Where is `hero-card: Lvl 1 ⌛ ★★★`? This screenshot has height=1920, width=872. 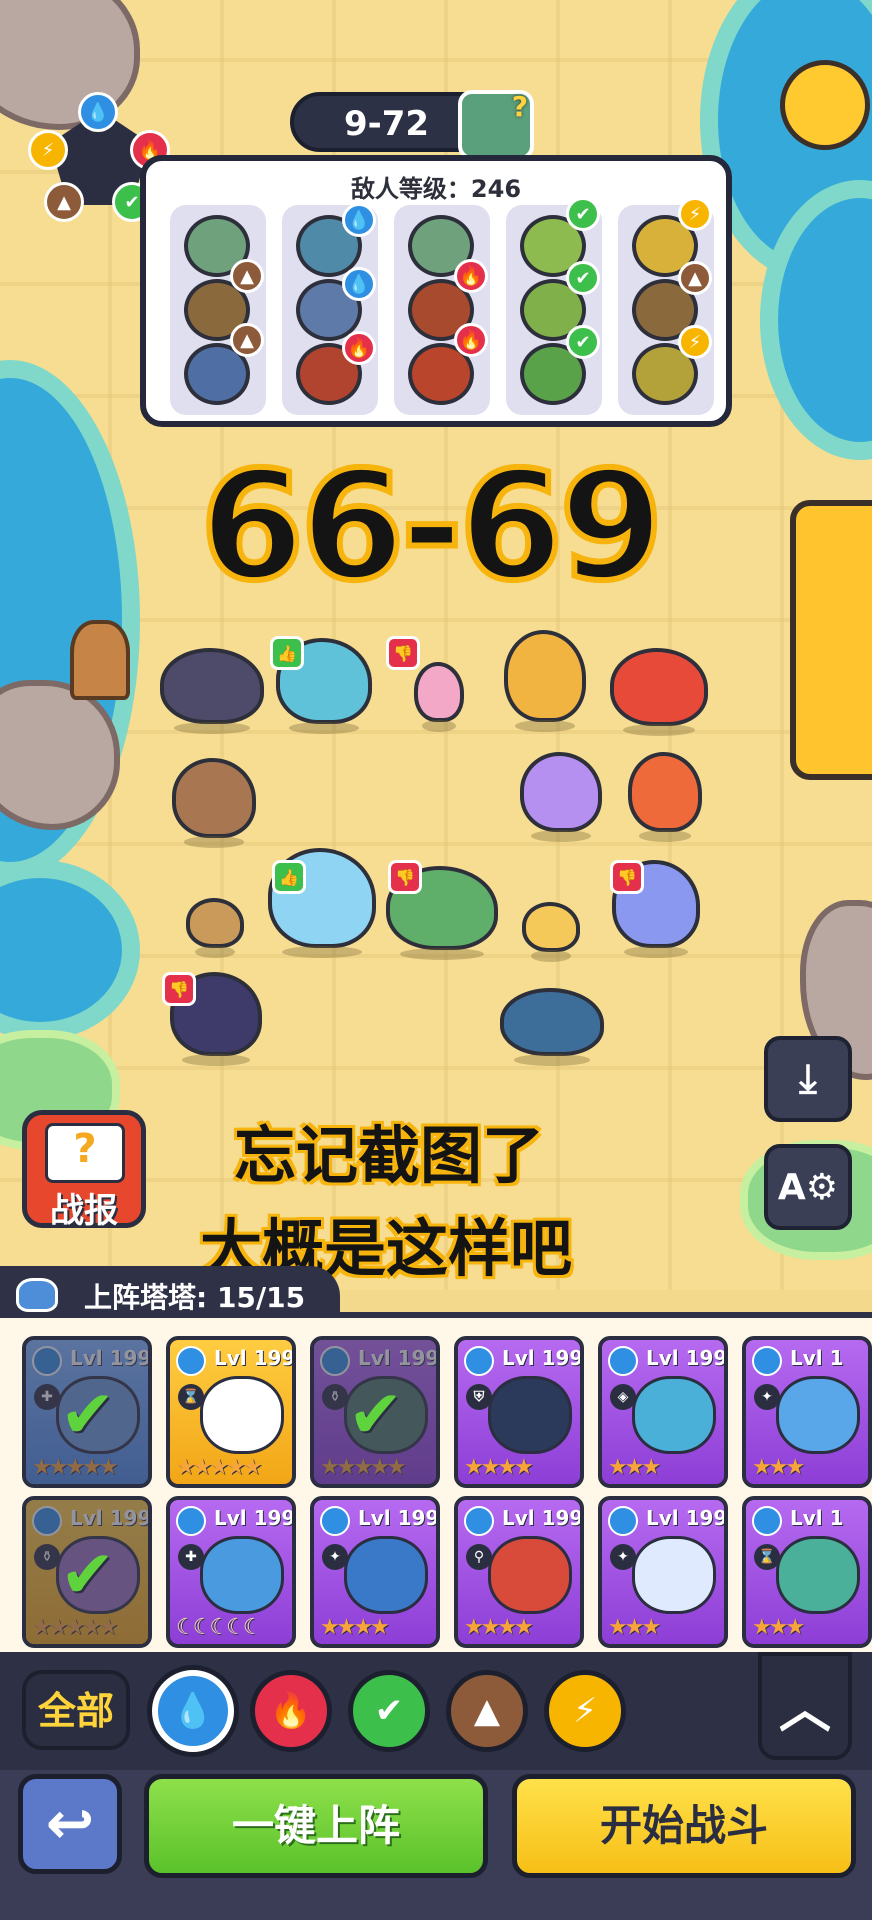 hero-card: Lvl 1 ⌛ ★★★ is located at coordinates (807, 1572).